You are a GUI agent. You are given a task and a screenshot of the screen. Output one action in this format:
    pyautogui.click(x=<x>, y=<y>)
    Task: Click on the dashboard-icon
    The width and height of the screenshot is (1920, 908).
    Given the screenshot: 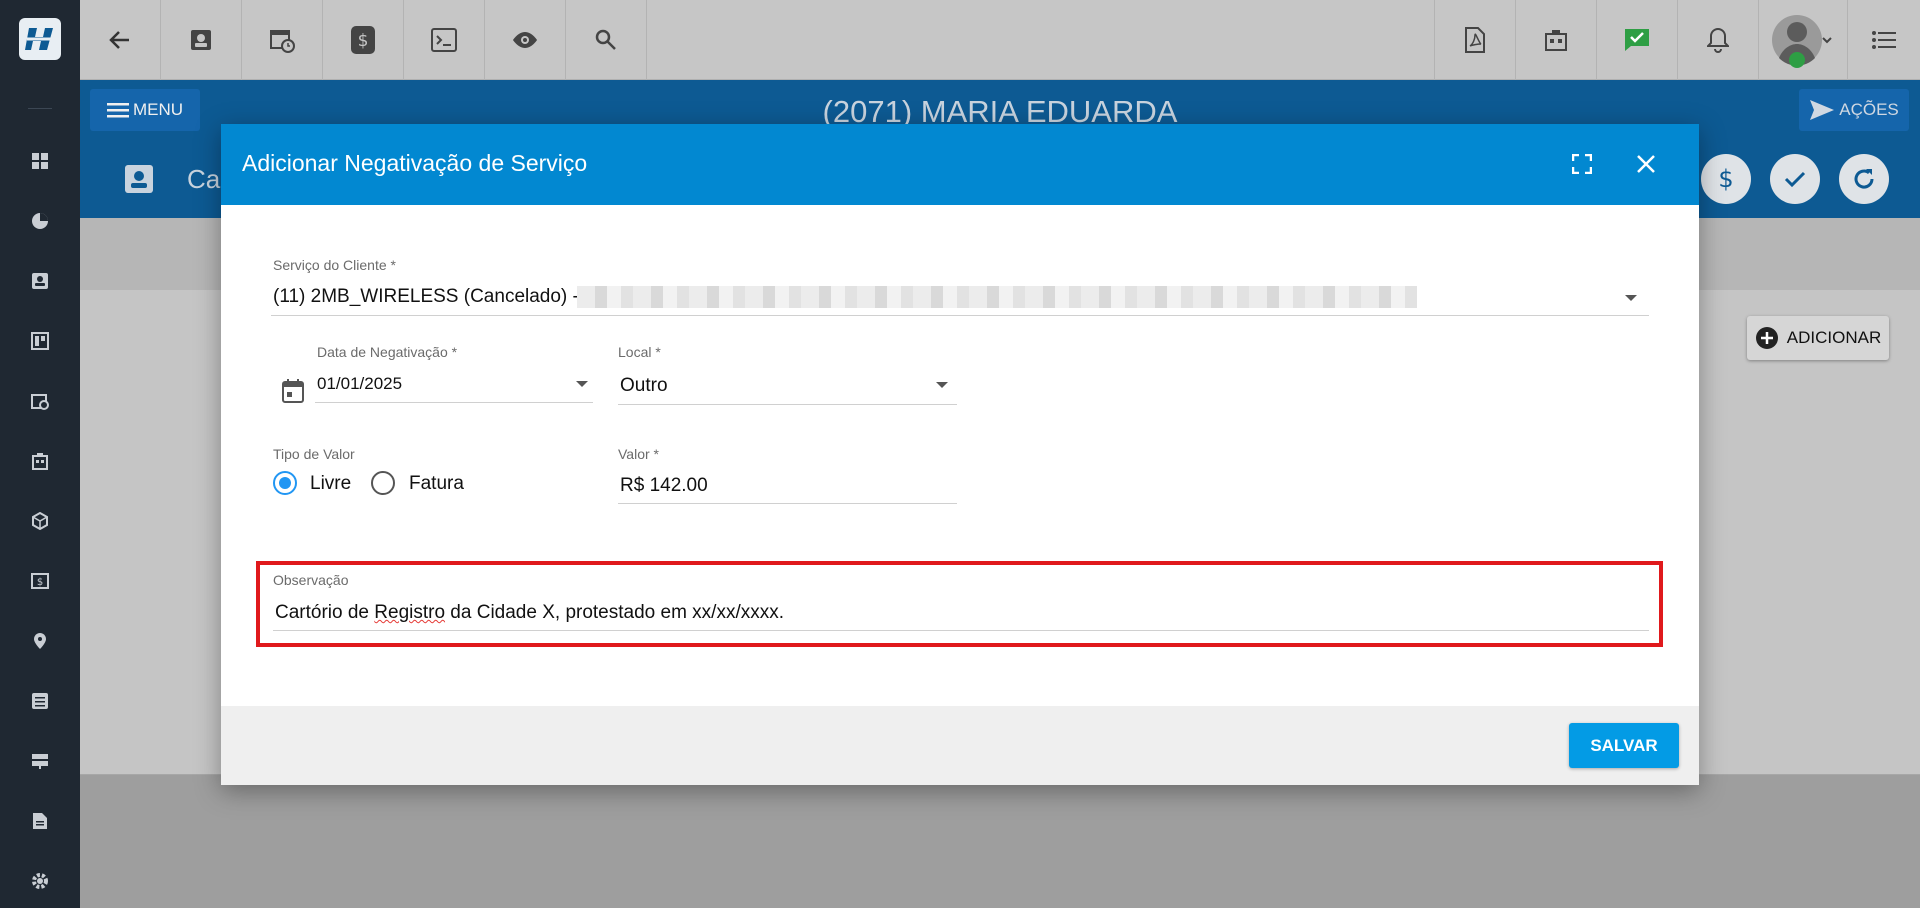 What is the action you would take?
    pyautogui.click(x=40, y=161)
    